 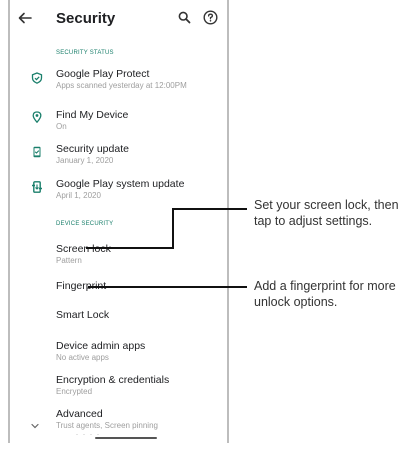 What do you see at coordinates (101, 346) in the screenshot?
I see `list-item-label: Device admin apps` at bounding box center [101, 346].